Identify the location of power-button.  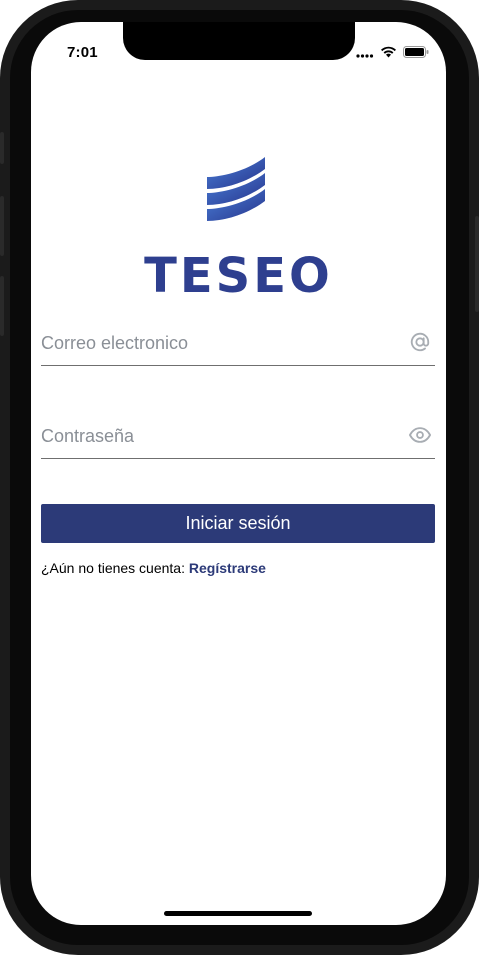
(477, 264).